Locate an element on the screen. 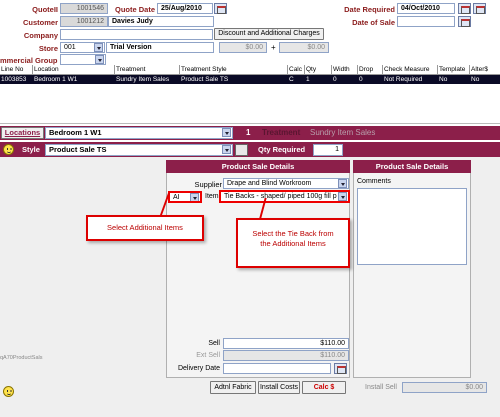  quote-date-field: 25/Aug/2010 is located at coordinates (185, 8).